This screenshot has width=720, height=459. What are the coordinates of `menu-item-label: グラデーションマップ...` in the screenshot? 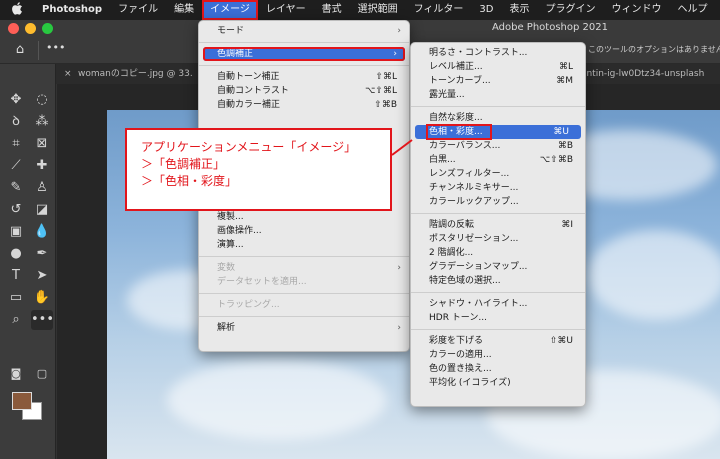 It's located at (478, 267).